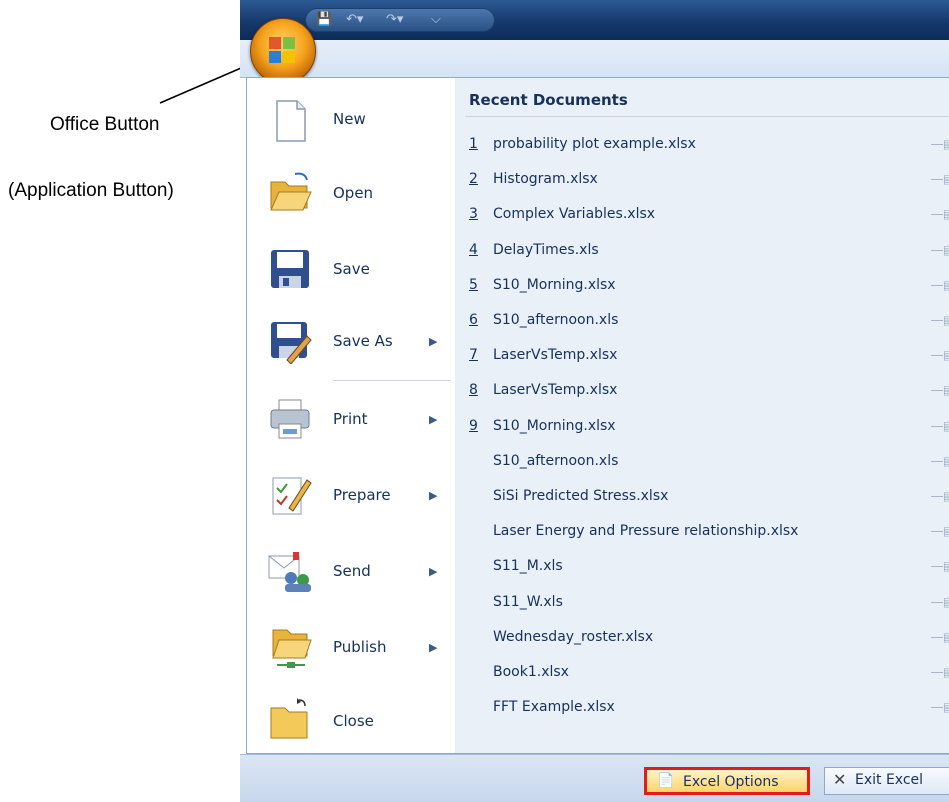 This screenshot has height=802, width=949. I want to click on recent-document-number: 8, so click(473, 390).